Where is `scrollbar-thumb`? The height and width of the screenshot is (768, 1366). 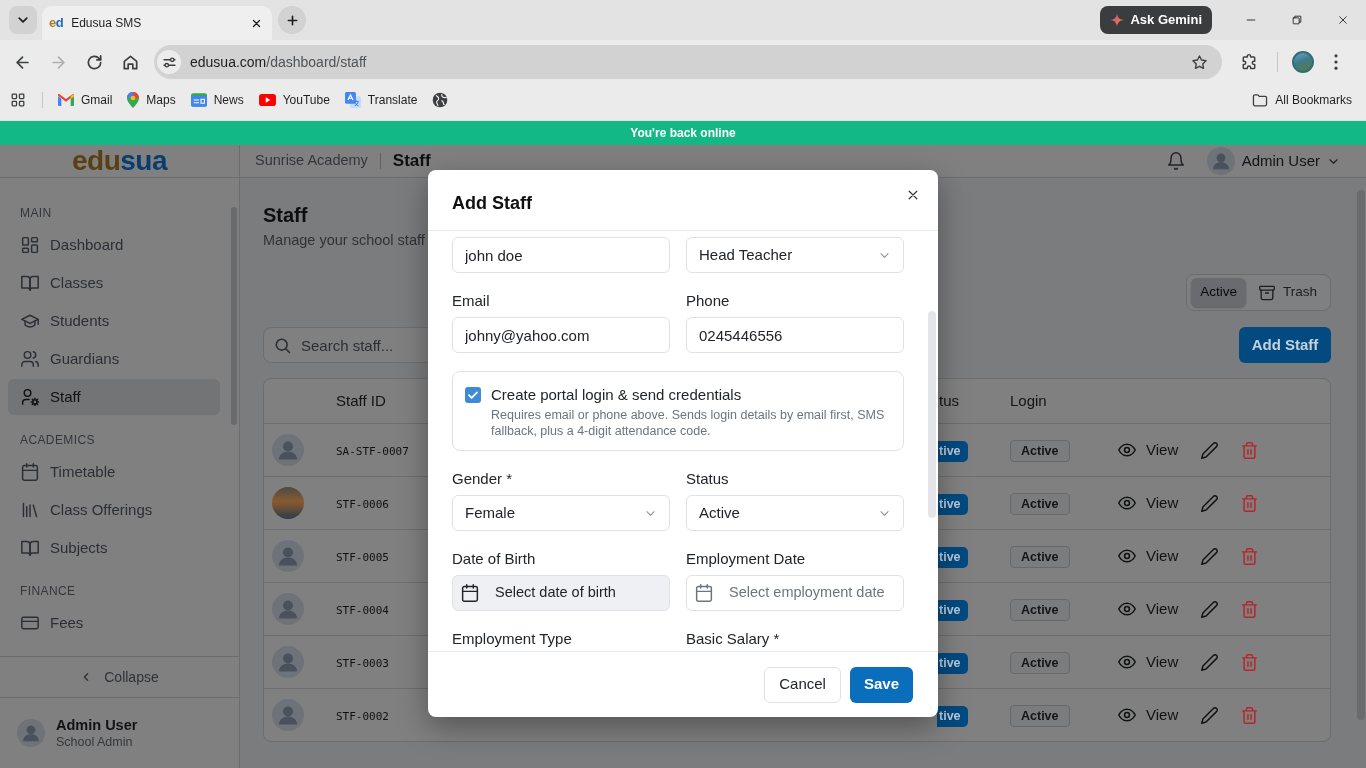
scrollbar-thumb is located at coordinates (932, 414).